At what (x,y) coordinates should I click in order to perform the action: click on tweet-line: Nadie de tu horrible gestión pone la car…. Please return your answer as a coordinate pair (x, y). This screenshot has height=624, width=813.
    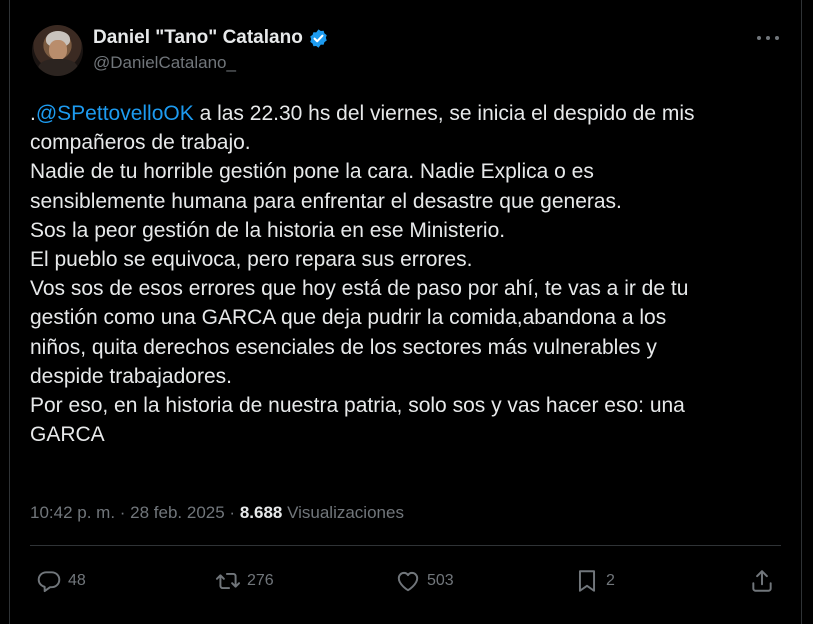
    Looking at the image, I should click on (312, 172).